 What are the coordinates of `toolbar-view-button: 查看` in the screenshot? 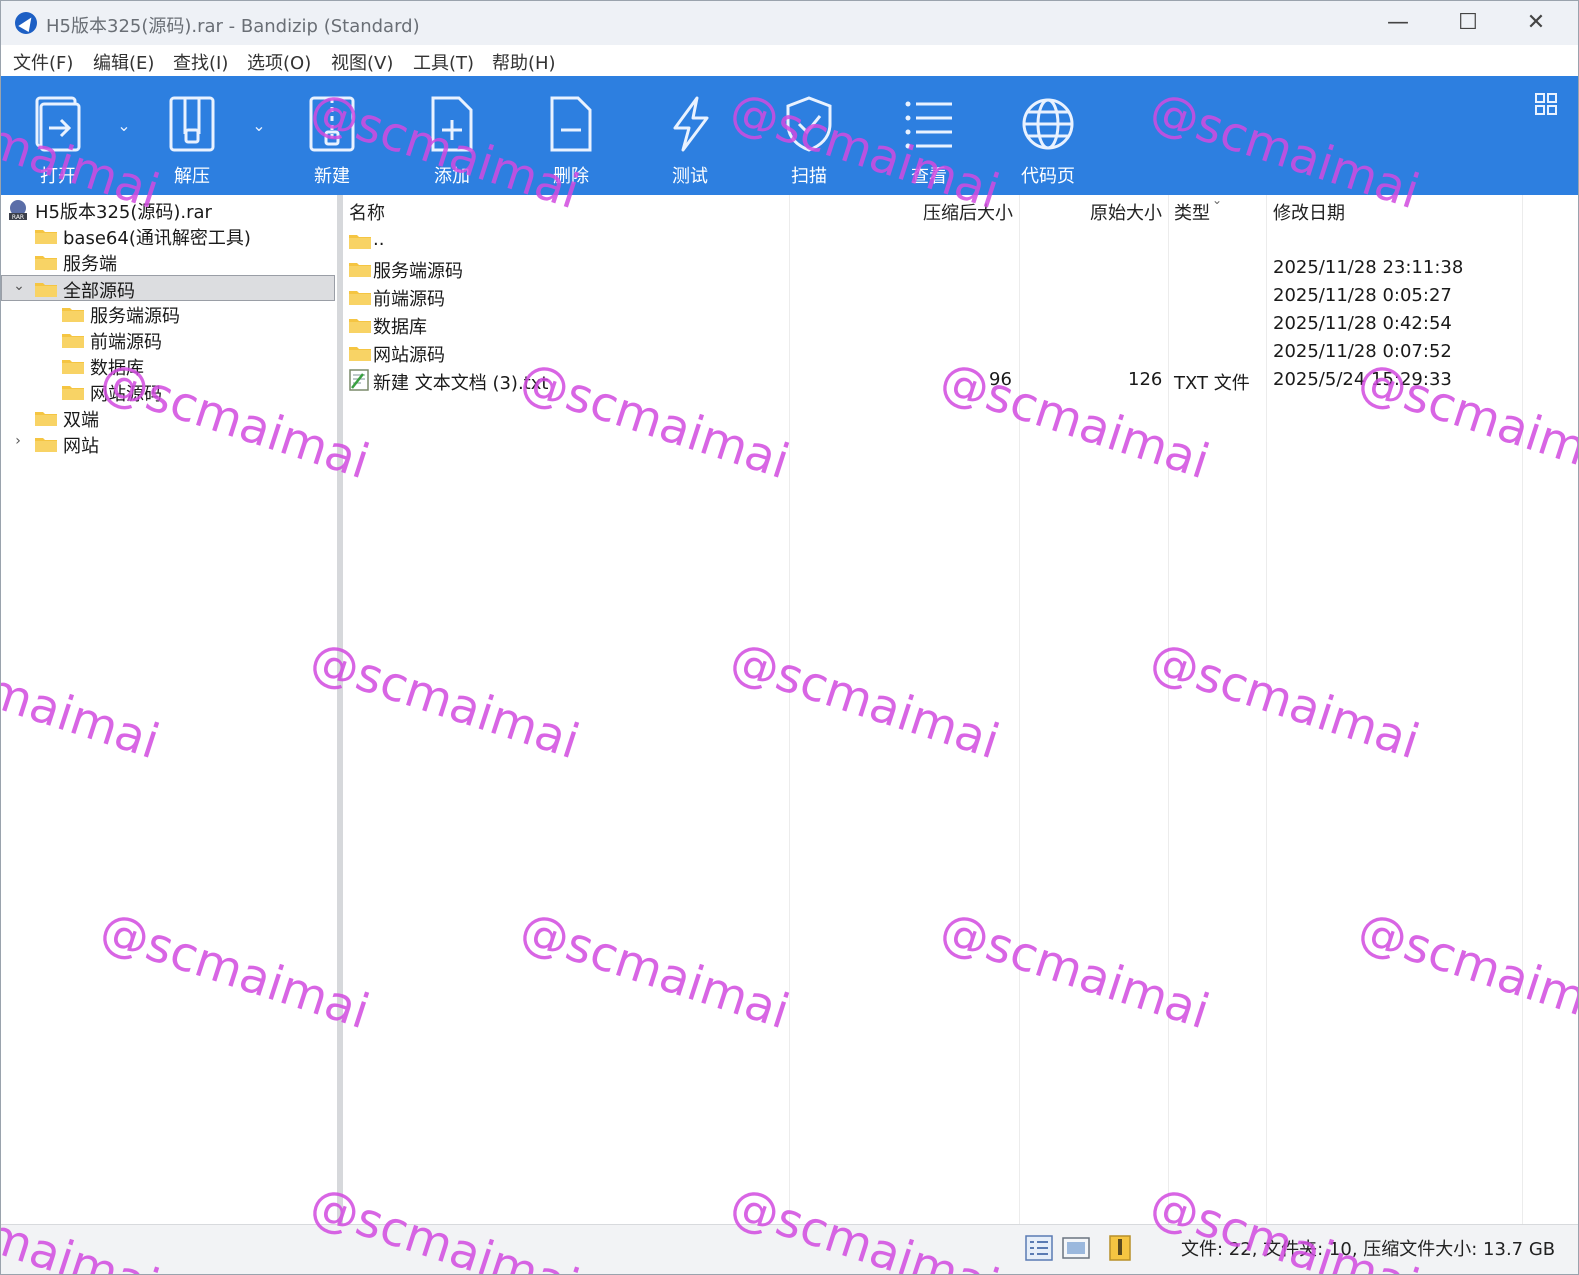 It's located at (929, 135).